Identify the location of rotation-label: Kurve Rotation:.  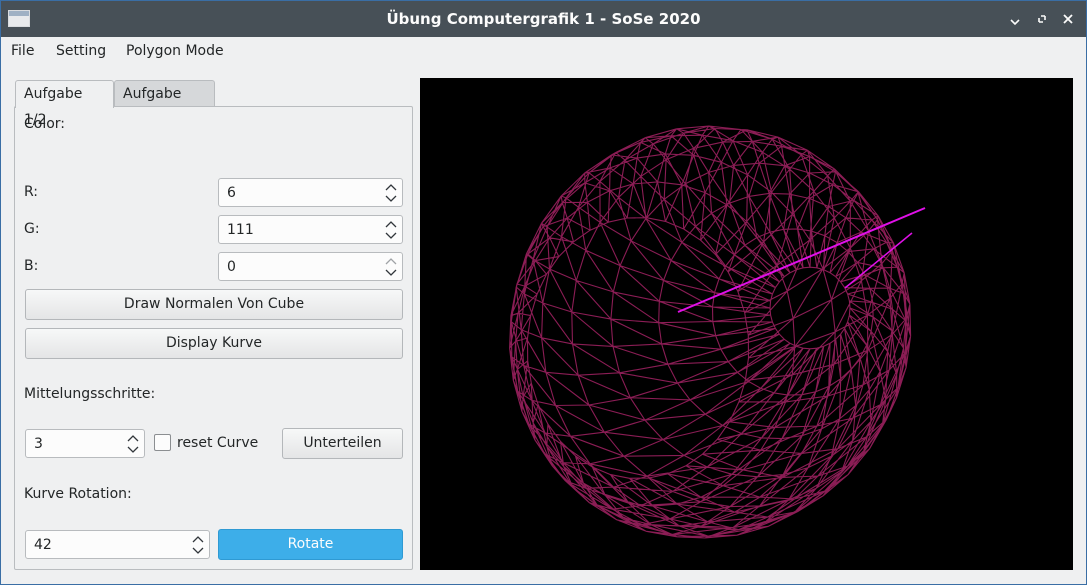
(78, 494).